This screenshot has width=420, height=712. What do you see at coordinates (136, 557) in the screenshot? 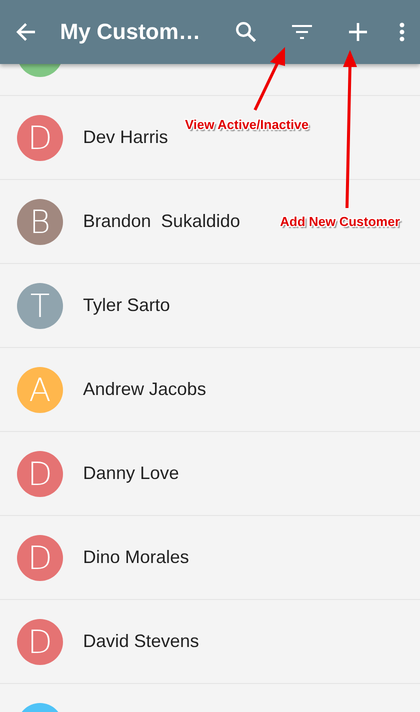
I see `customer-name: Dino Morales` at bounding box center [136, 557].